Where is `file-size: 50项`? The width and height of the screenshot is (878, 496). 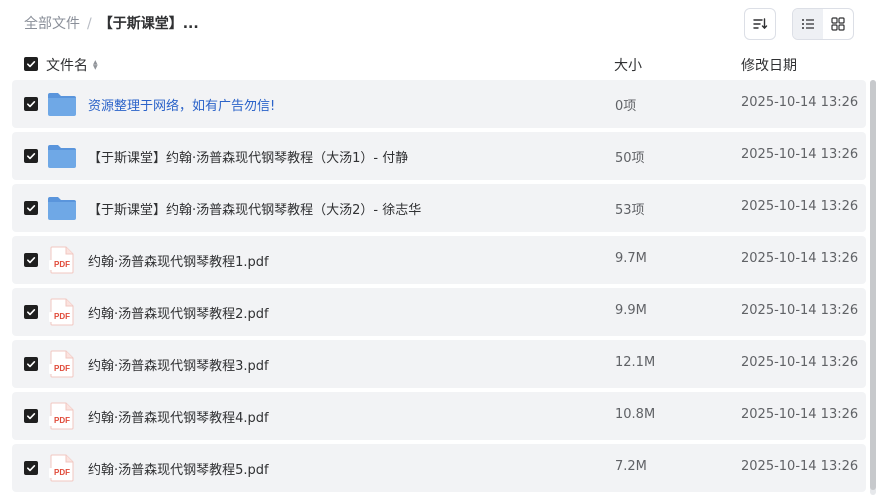 file-size: 50项 is located at coordinates (630, 158).